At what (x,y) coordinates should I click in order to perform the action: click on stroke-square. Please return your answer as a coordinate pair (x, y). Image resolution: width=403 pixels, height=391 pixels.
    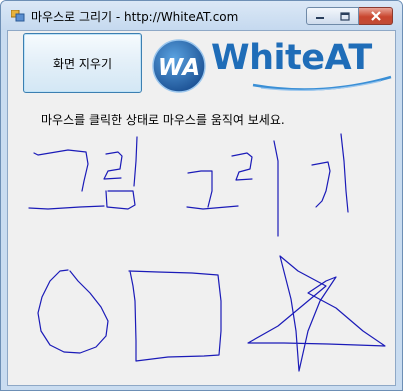
    Looking at the image, I should click on (175, 316).